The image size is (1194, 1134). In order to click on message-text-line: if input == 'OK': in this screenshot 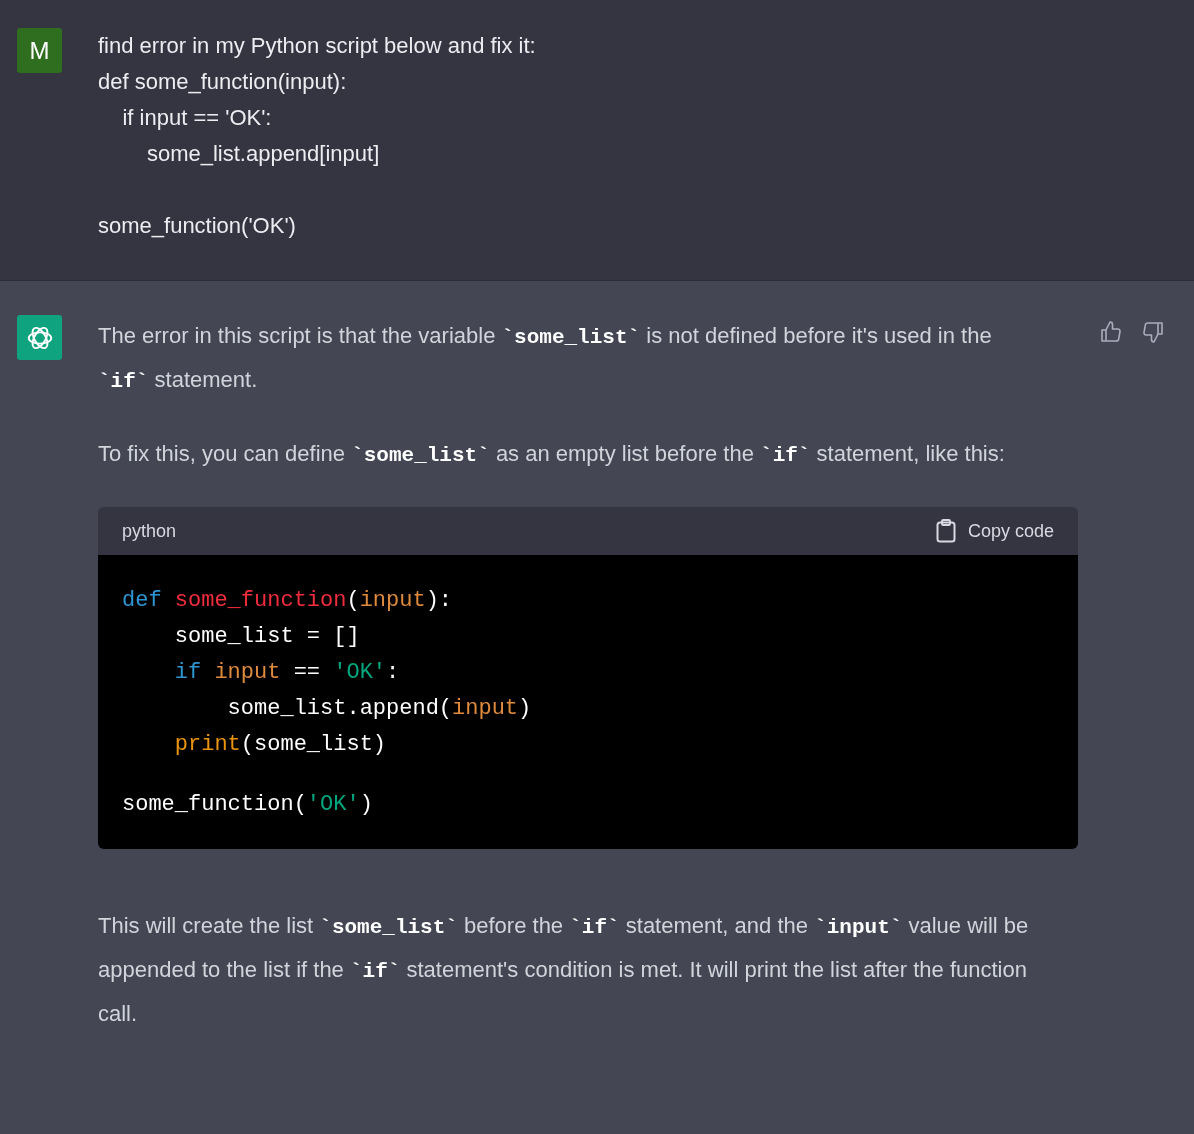, I will do `click(197, 118)`.